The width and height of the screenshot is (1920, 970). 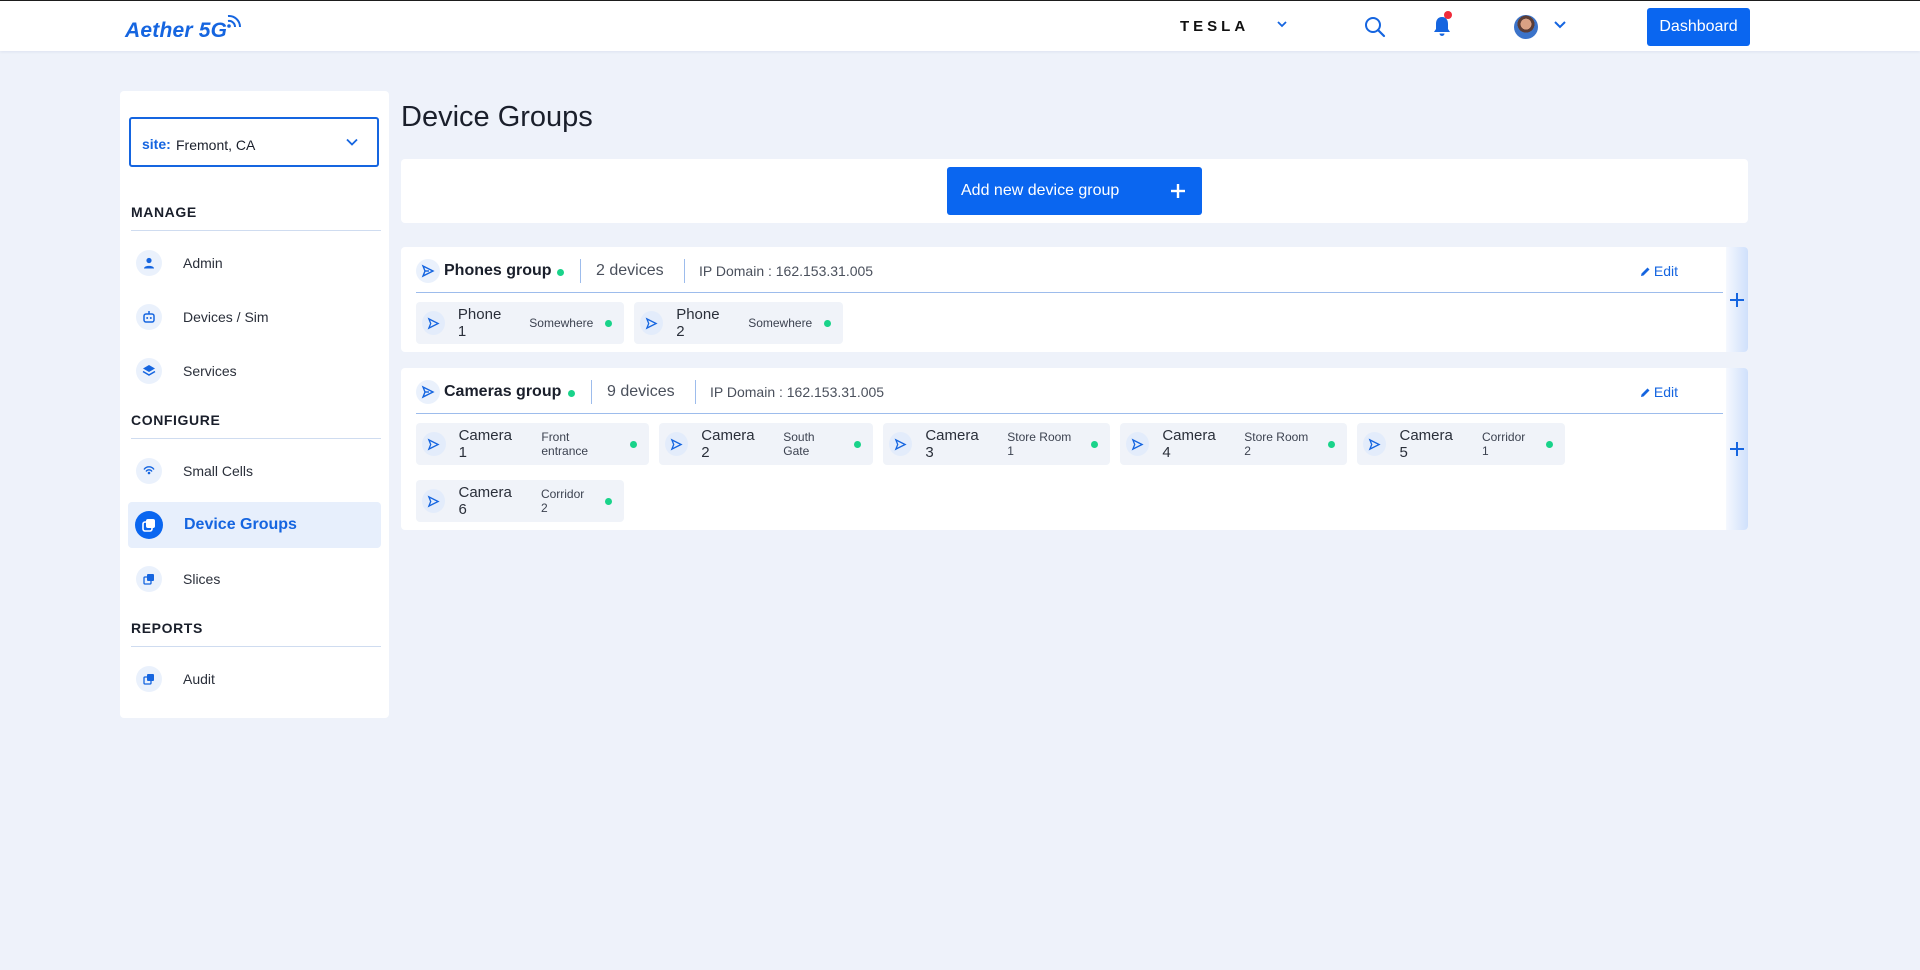 What do you see at coordinates (532, 444) in the screenshot?
I see `device-chip: Camera 1 Front entrance` at bounding box center [532, 444].